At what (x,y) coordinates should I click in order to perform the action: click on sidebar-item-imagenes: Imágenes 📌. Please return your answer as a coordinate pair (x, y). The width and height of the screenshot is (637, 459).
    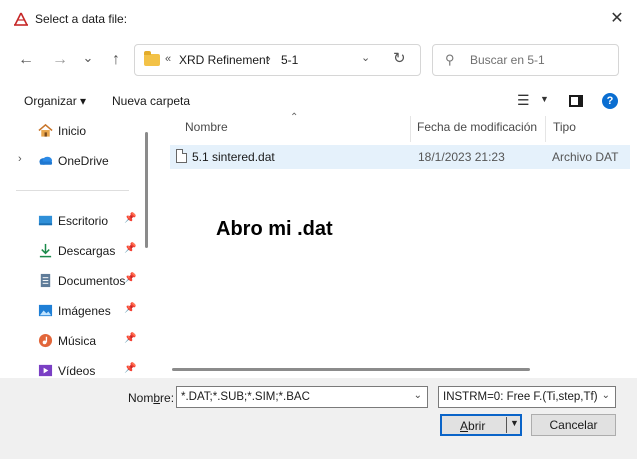
    Looking at the image, I should click on (71, 311).